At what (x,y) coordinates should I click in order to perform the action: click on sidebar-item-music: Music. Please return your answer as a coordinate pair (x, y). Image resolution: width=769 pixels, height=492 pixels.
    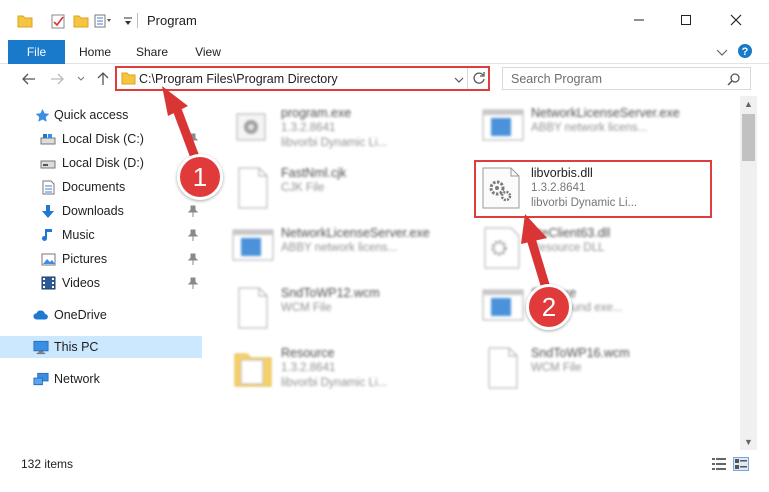
    Looking at the image, I should click on (101, 235).